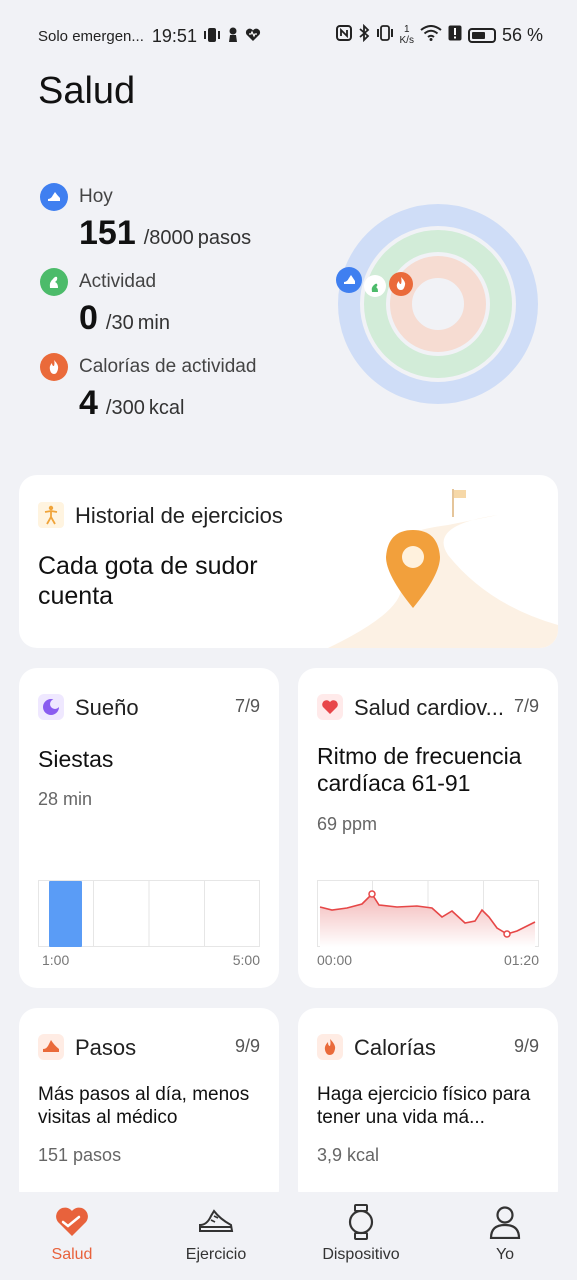 The height and width of the screenshot is (1280, 577). What do you see at coordinates (180, 392) in the screenshot?
I see `calories-metric: Calorías de actividad 4 /300 kcal` at bounding box center [180, 392].